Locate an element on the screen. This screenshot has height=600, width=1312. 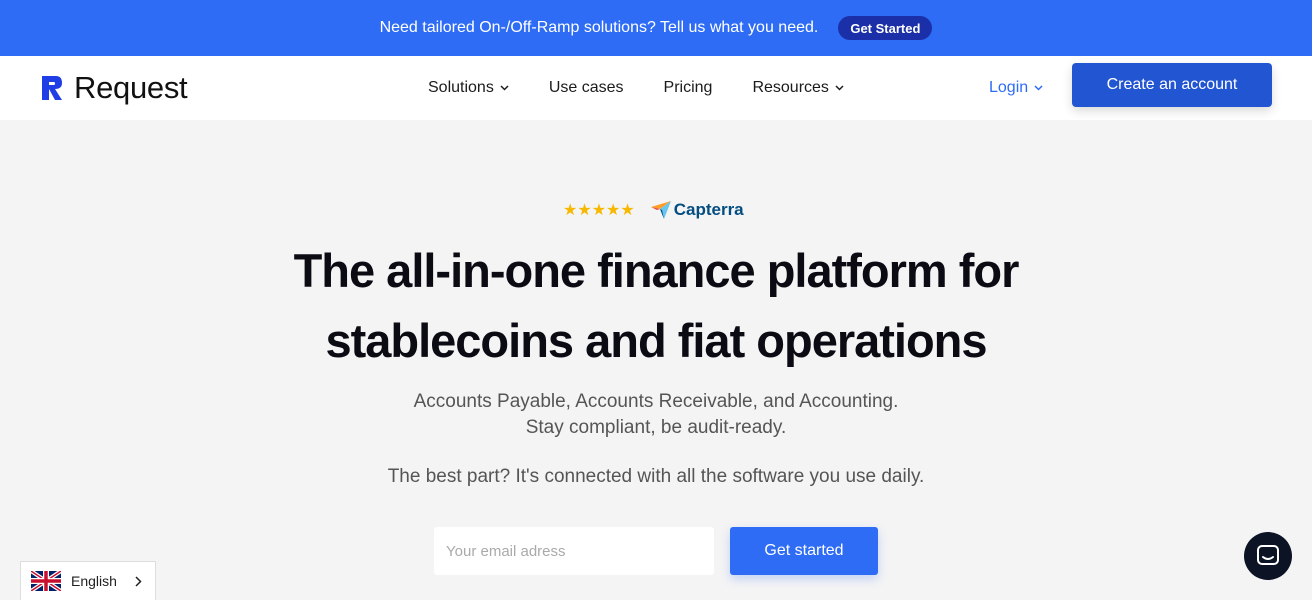
nav-resources: Resources is located at coordinates (798, 88).